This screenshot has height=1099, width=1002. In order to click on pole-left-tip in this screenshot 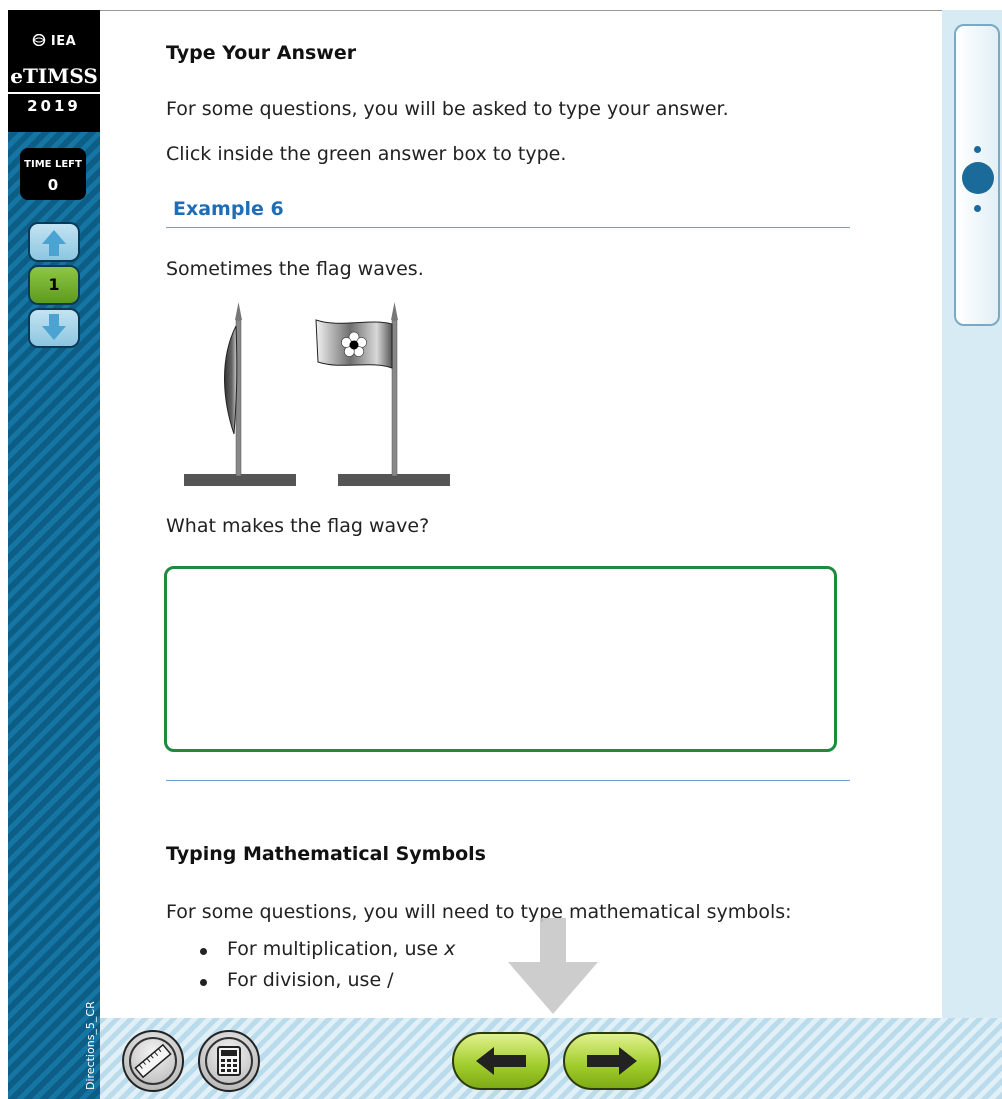, I will do `click(238, 311)`.